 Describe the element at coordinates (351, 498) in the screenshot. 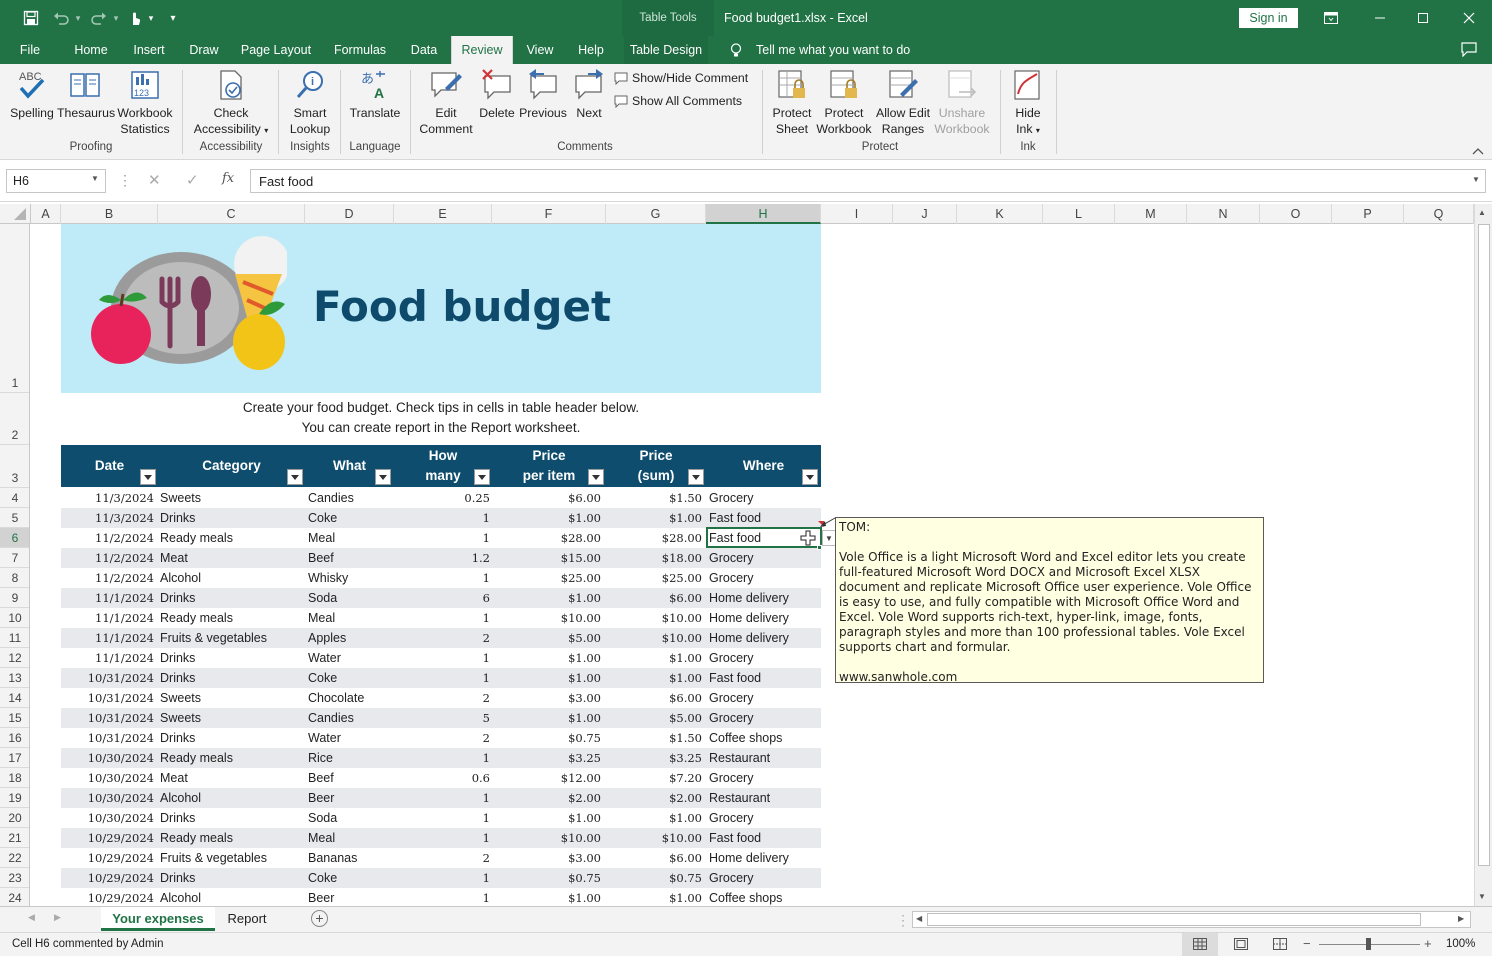

I see `cell-what: Candies` at that location.